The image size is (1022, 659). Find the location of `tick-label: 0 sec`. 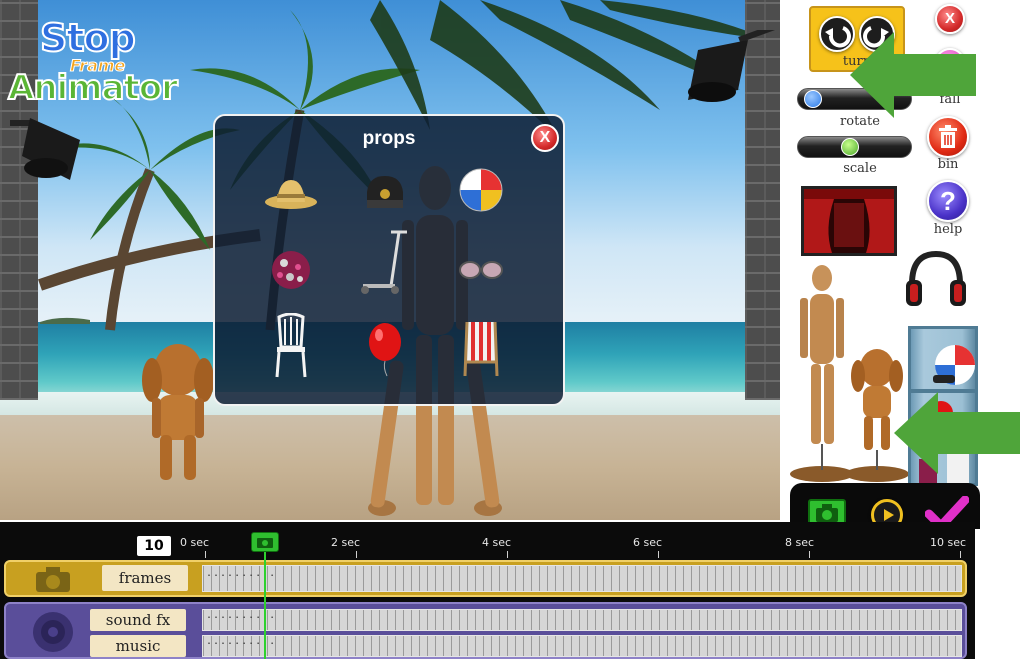

tick-label: 0 sec is located at coordinates (195, 542).